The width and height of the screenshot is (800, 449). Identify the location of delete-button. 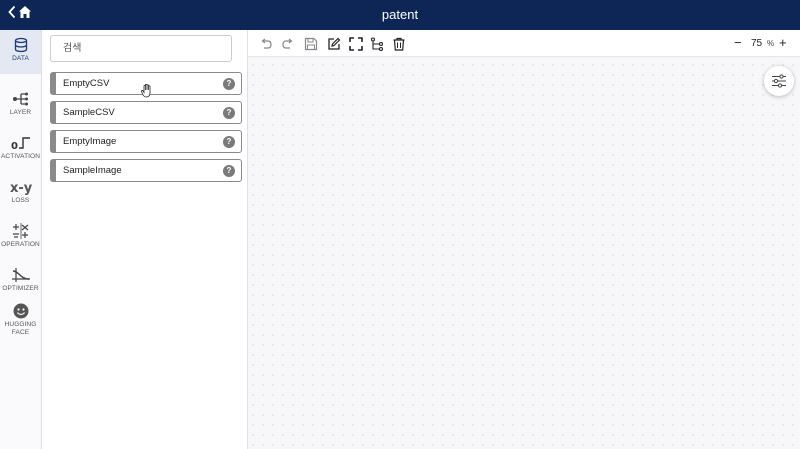
(399, 44).